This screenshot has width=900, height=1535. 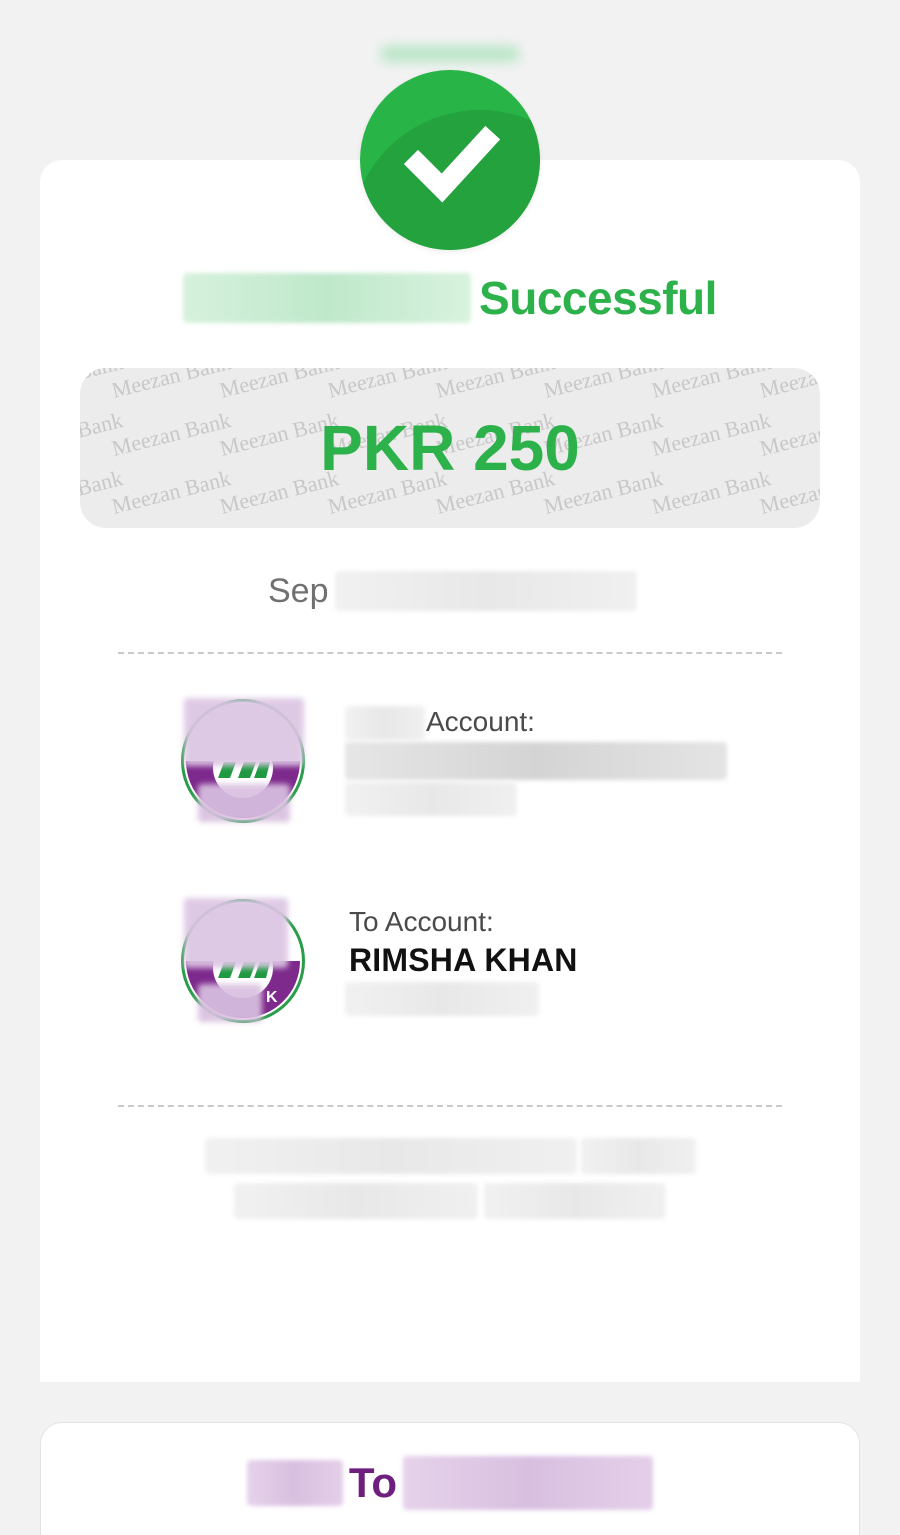 I want to click on date-row: Sep, so click(x=452, y=591).